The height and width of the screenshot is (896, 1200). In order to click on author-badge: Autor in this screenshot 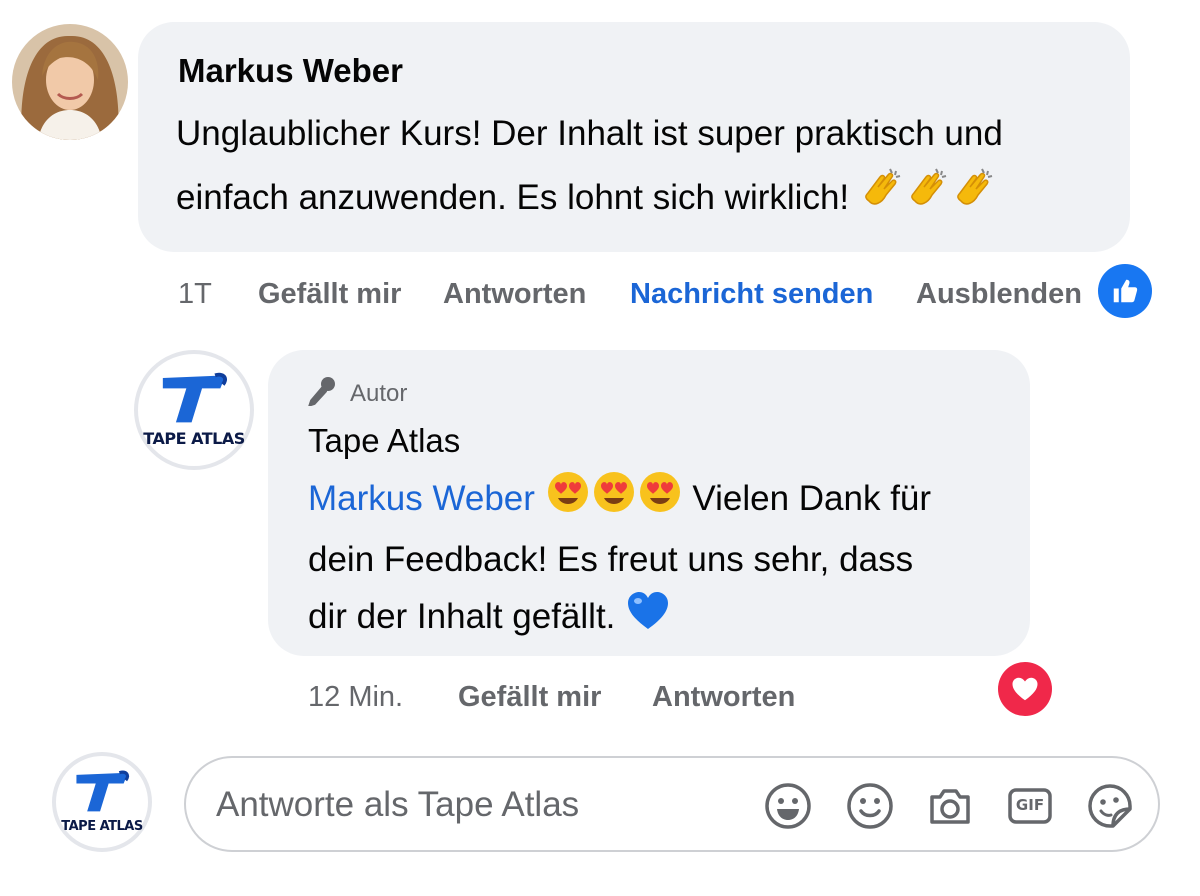, I will do `click(356, 393)`.